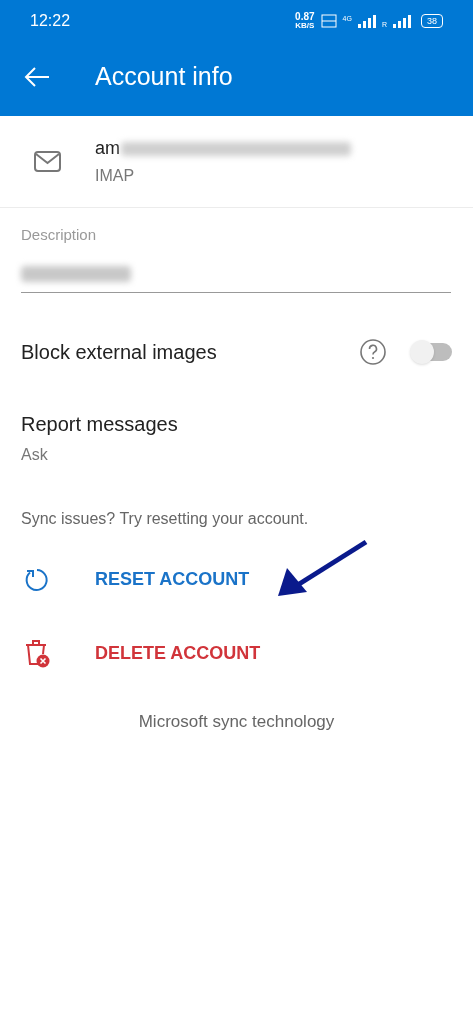 This screenshot has height=1024, width=473. I want to click on battery-indicator: 38, so click(432, 21).